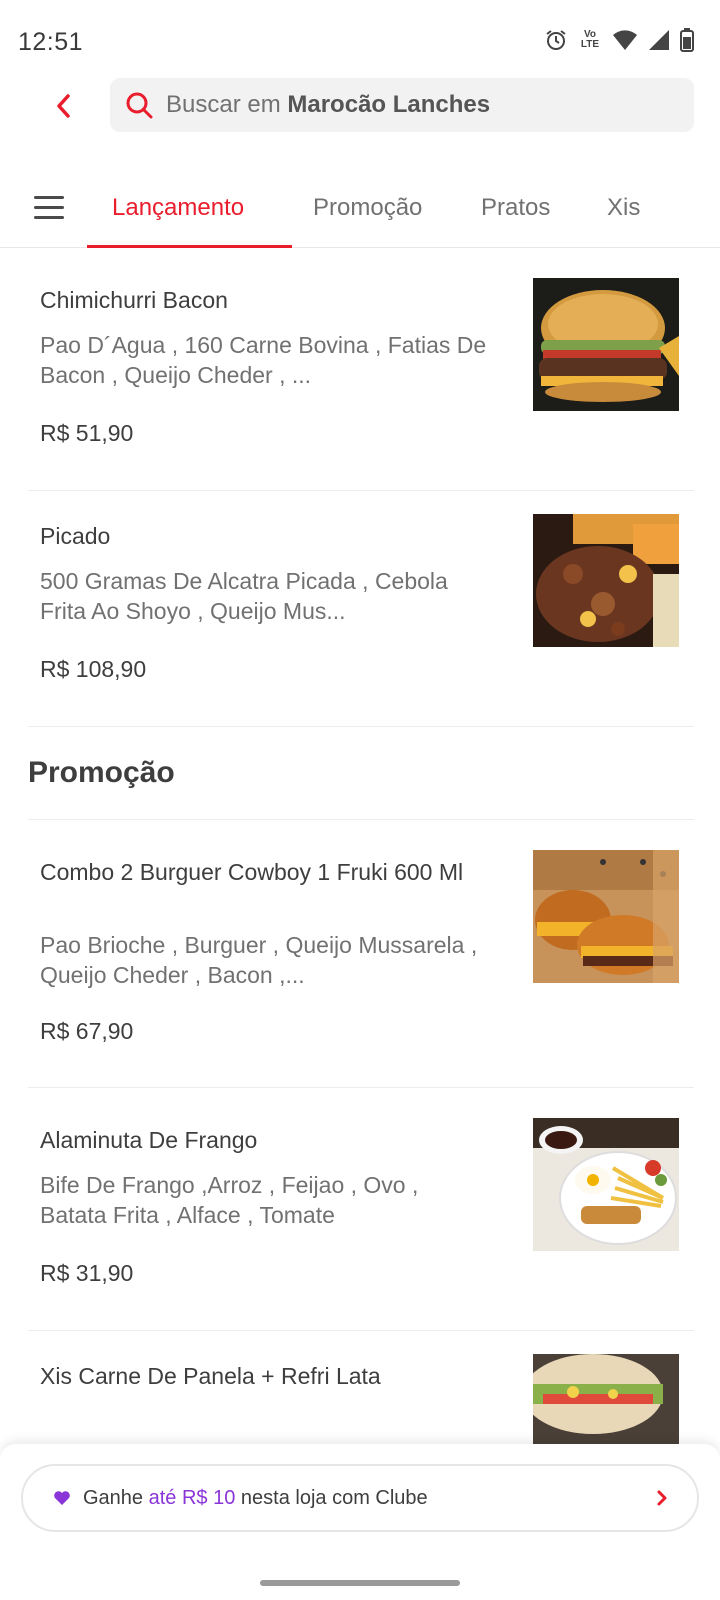  What do you see at coordinates (659, 40) in the screenshot?
I see `signal-icon` at bounding box center [659, 40].